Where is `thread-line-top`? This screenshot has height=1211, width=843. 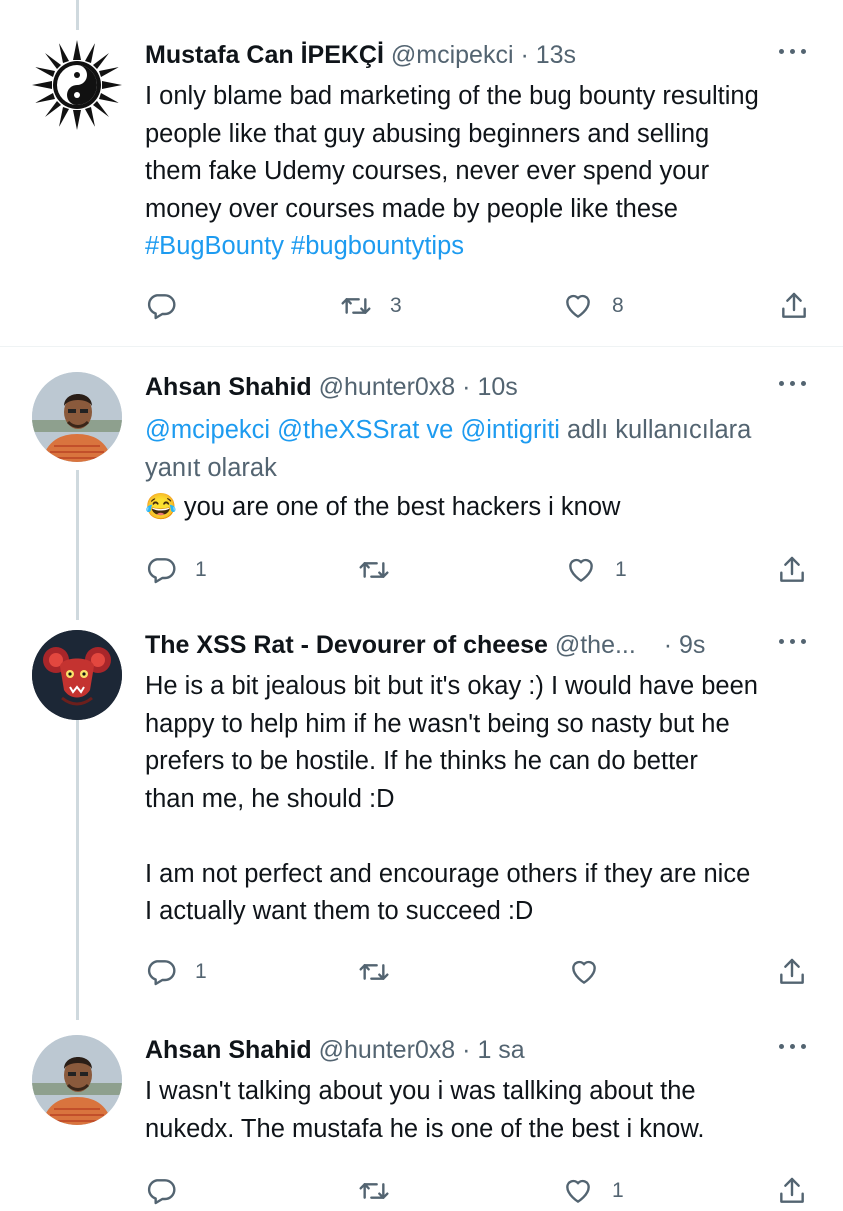 thread-line-top is located at coordinates (77, 15).